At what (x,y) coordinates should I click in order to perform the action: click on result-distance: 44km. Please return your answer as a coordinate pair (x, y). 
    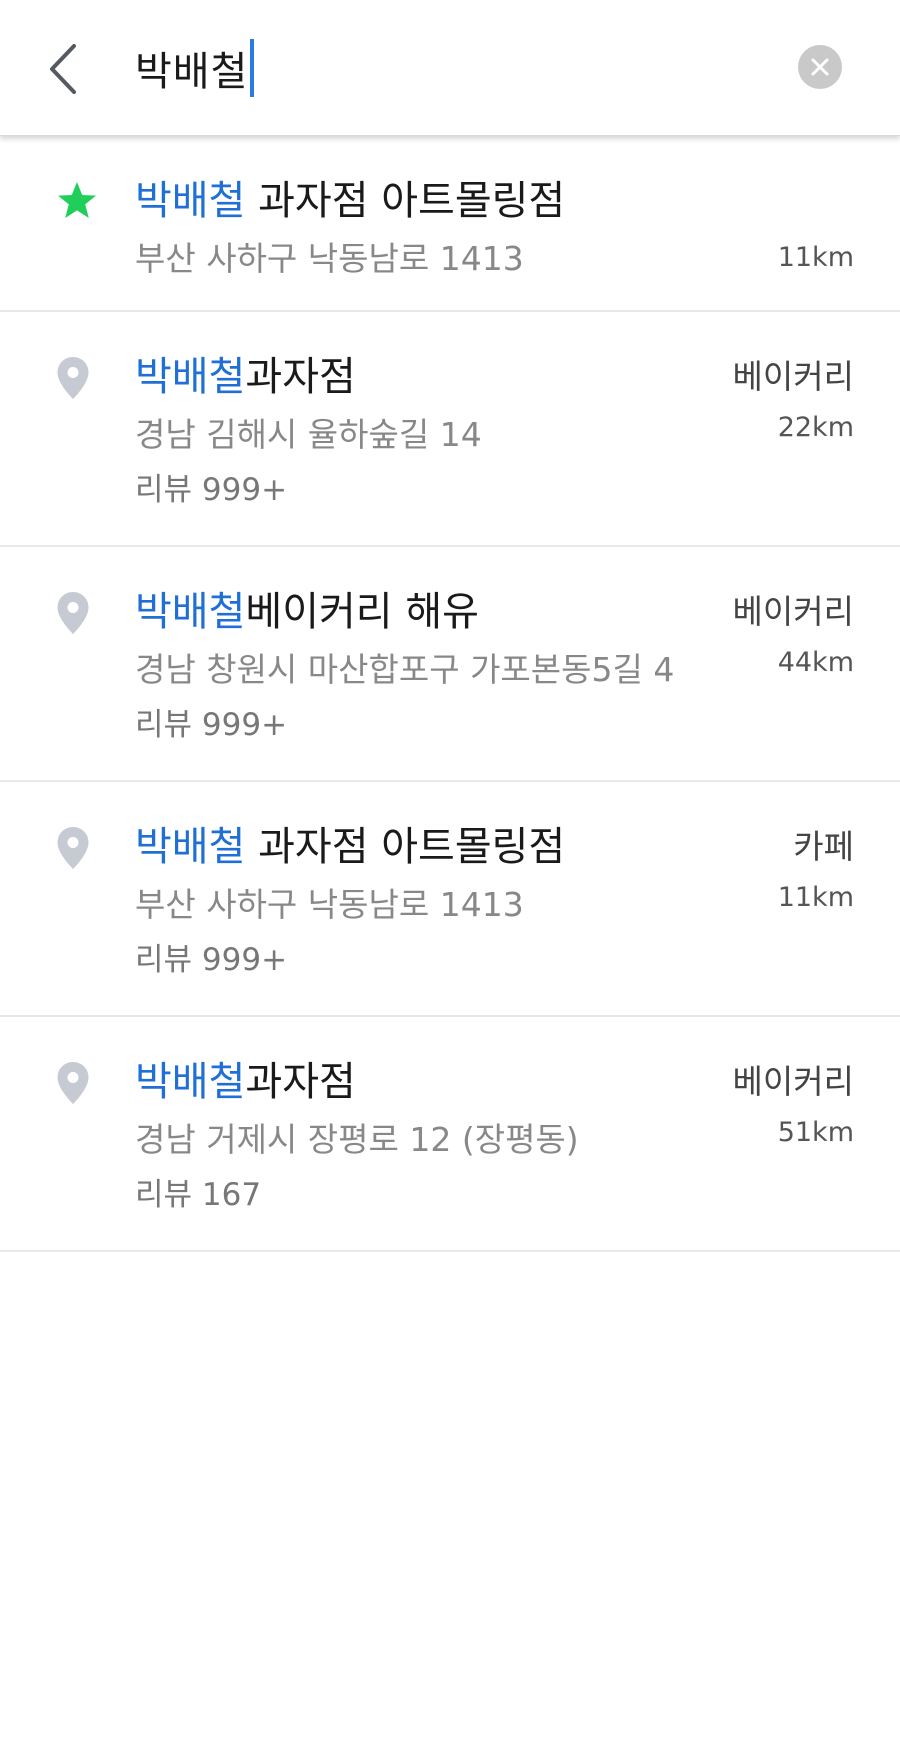
    Looking at the image, I should click on (815, 662).